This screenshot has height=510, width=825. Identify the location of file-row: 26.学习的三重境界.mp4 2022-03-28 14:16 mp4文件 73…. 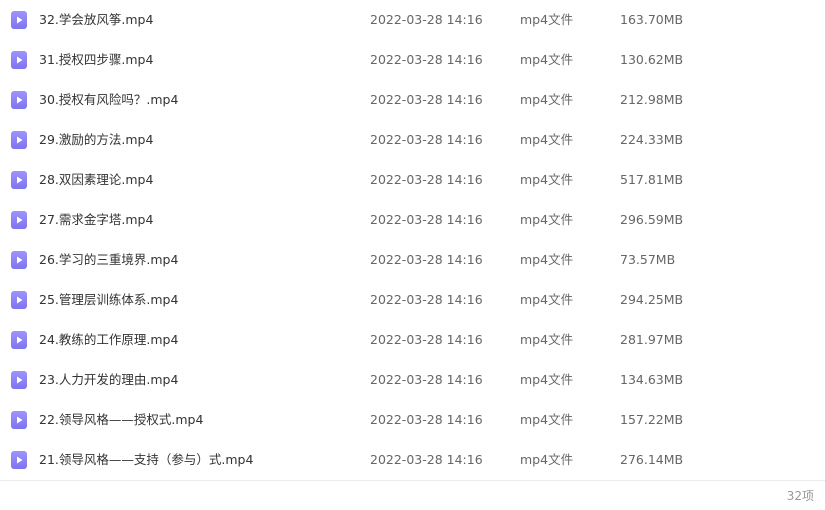
(412, 260).